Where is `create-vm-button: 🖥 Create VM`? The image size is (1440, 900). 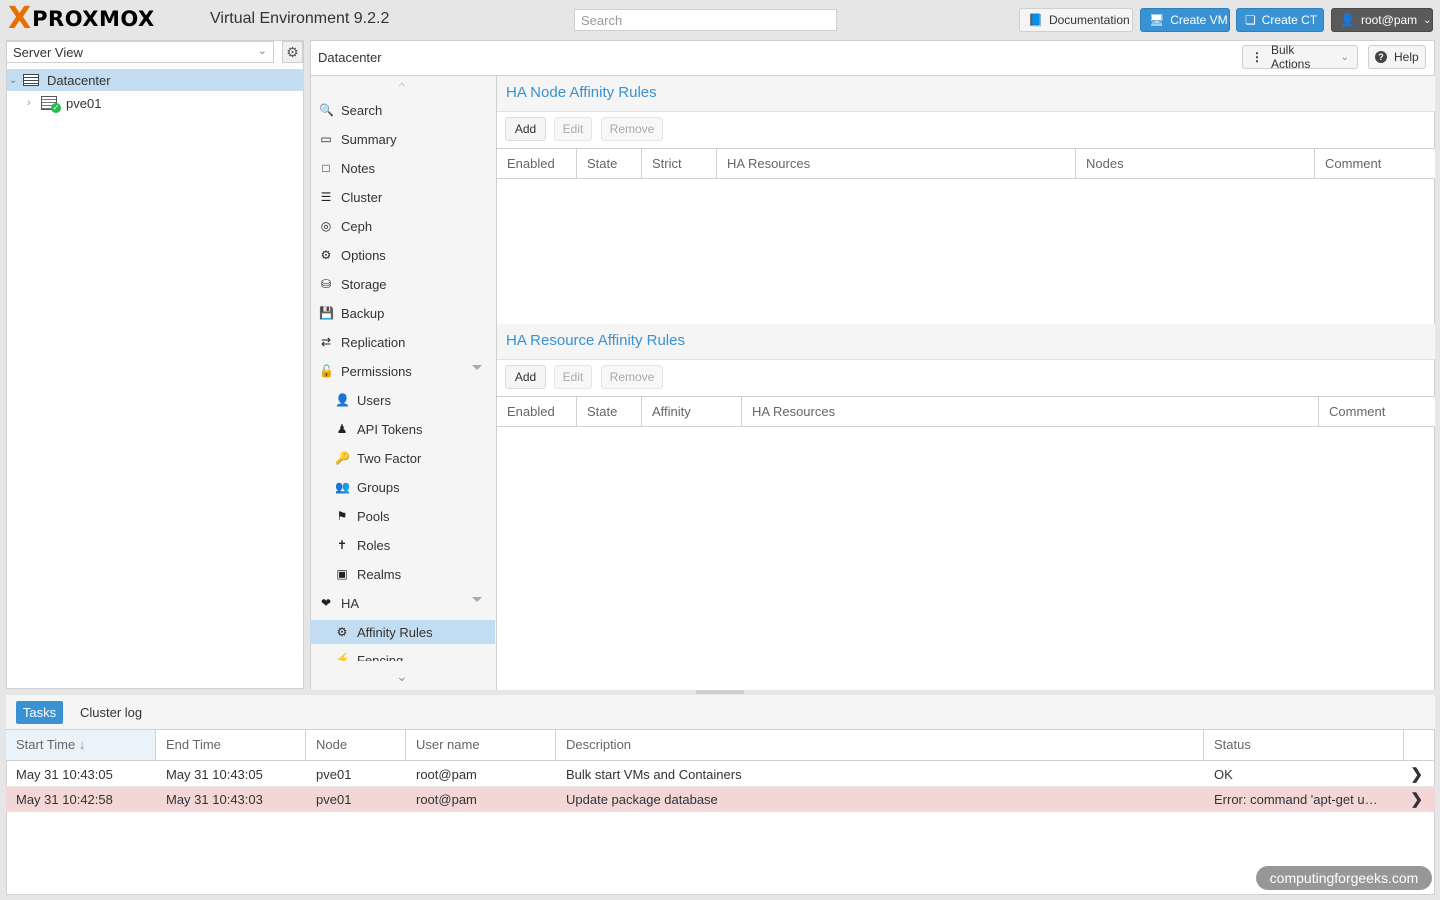
create-vm-button: 🖥 Create VM is located at coordinates (1185, 20).